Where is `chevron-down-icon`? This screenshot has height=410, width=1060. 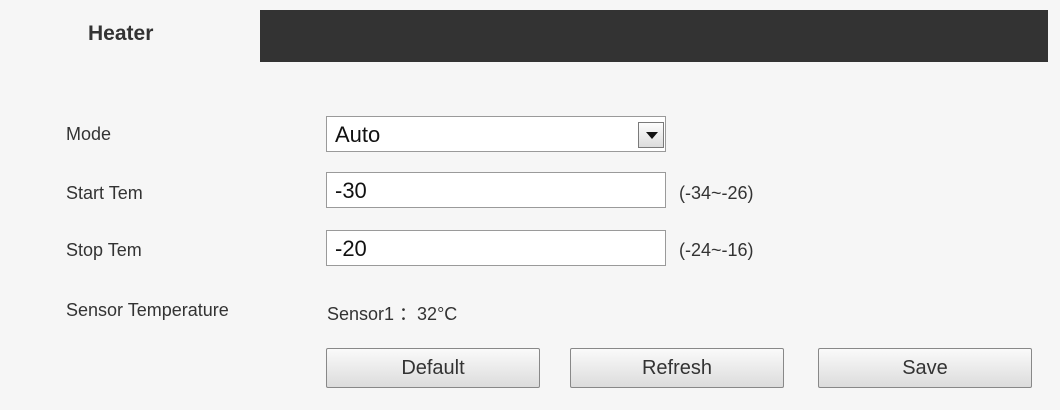 chevron-down-icon is located at coordinates (651, 135).